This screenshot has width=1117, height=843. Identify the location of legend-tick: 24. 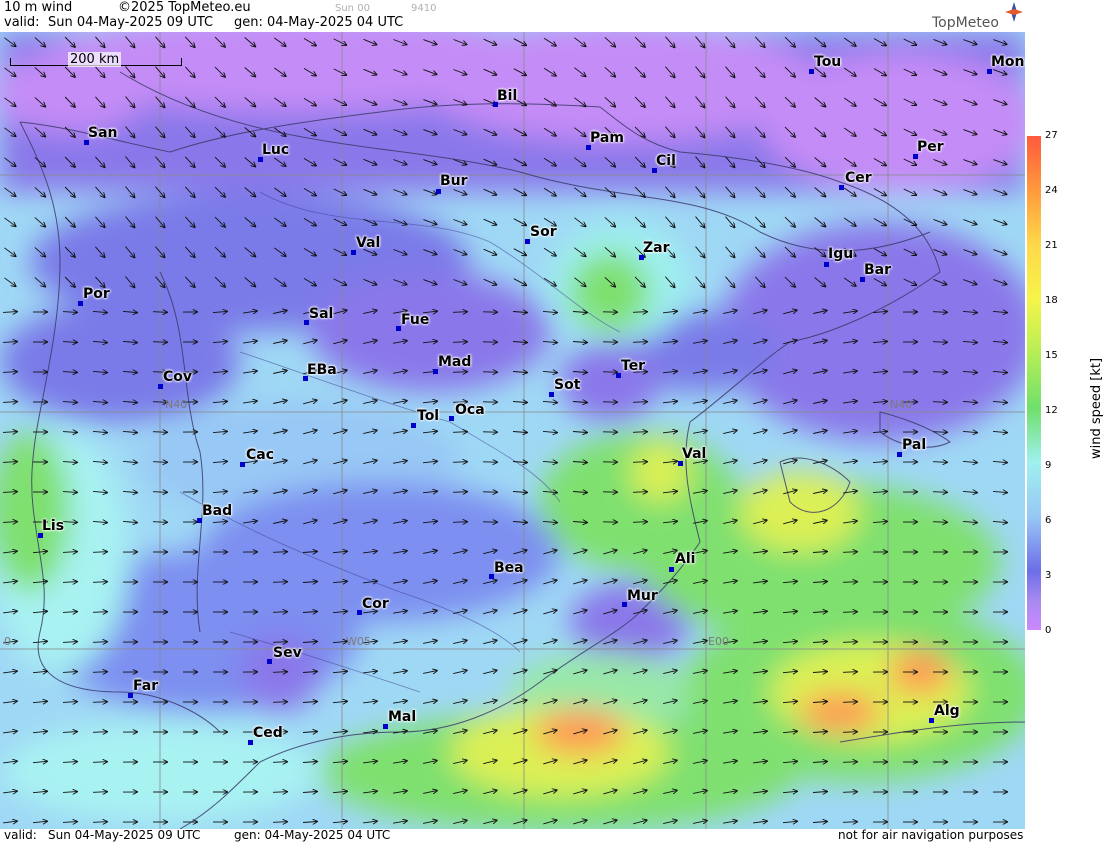
(1051, 190).